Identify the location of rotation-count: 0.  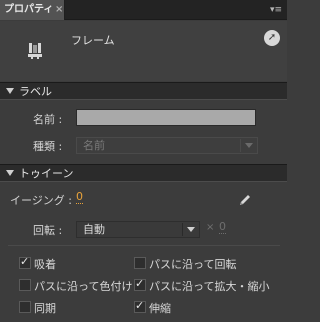
(222, 227).